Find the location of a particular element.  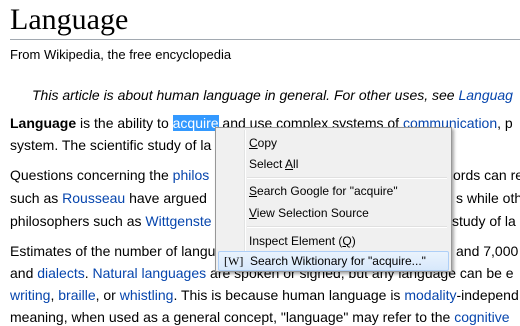

text-run: philosophers such as is located at coordinates (78, 221).